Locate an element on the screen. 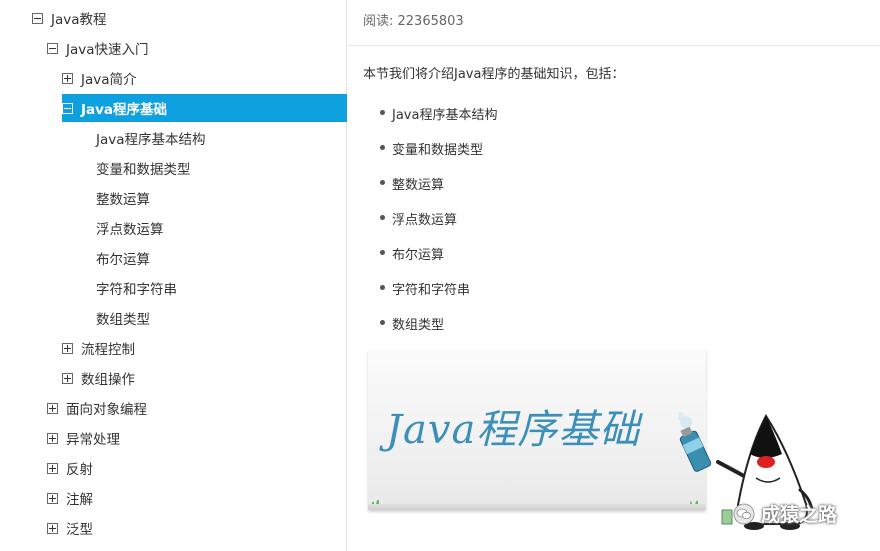 Image resolution: width=880 pixels, height=551 pixels. tree-item-reflection: 反射 is located at coordinates (70, 468).